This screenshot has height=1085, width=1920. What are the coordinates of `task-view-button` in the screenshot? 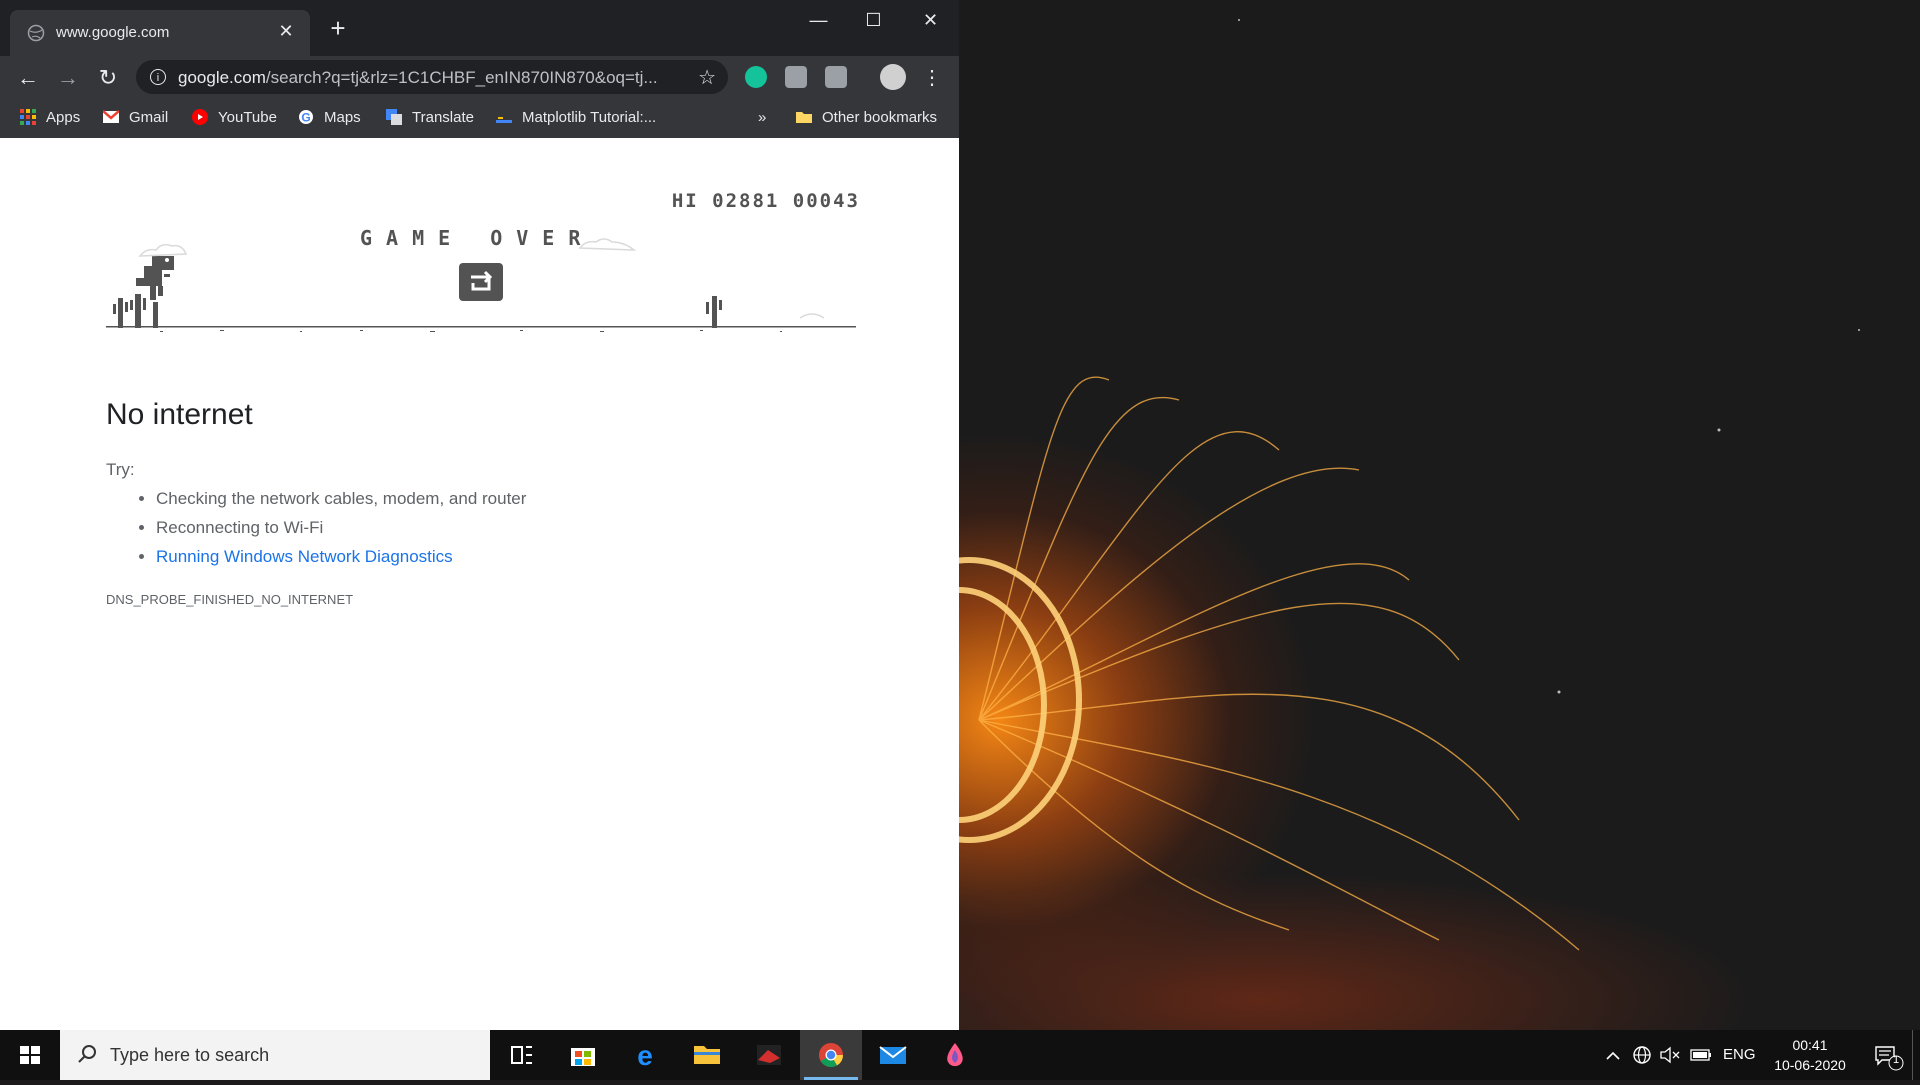 It's located at (521, 1055).